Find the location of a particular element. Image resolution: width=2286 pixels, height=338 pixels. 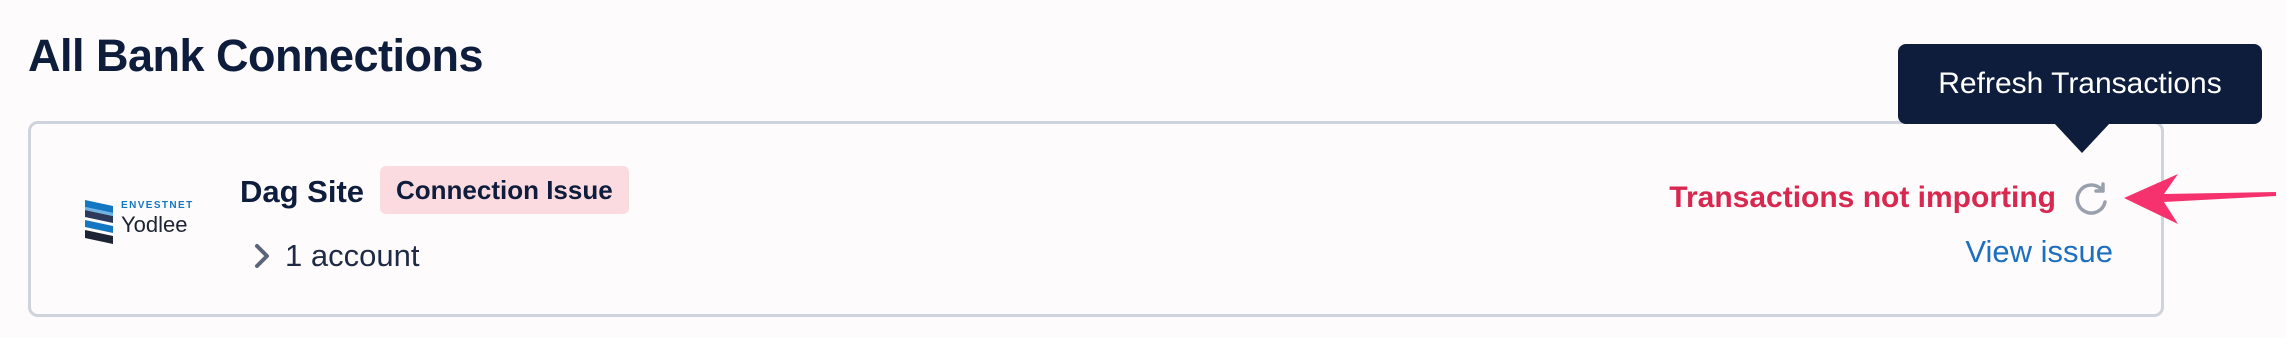

annotation-arrow-icon is located at coordinates (2200, 199).